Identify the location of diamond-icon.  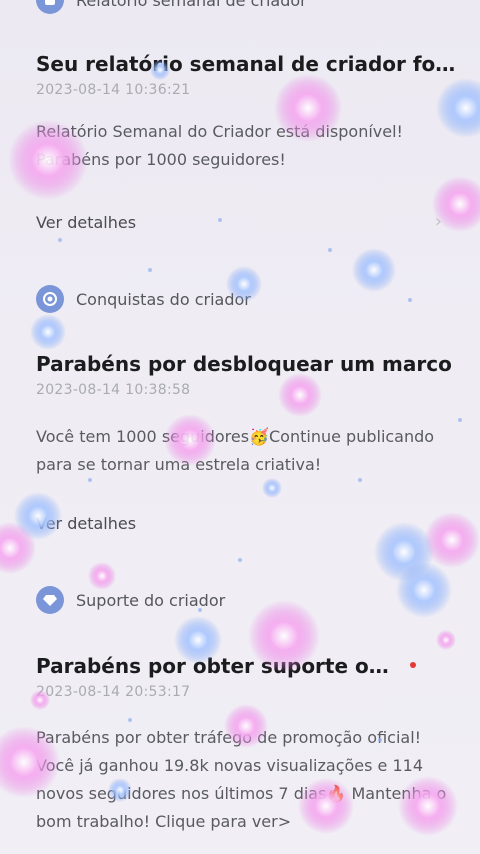
(50, 600).